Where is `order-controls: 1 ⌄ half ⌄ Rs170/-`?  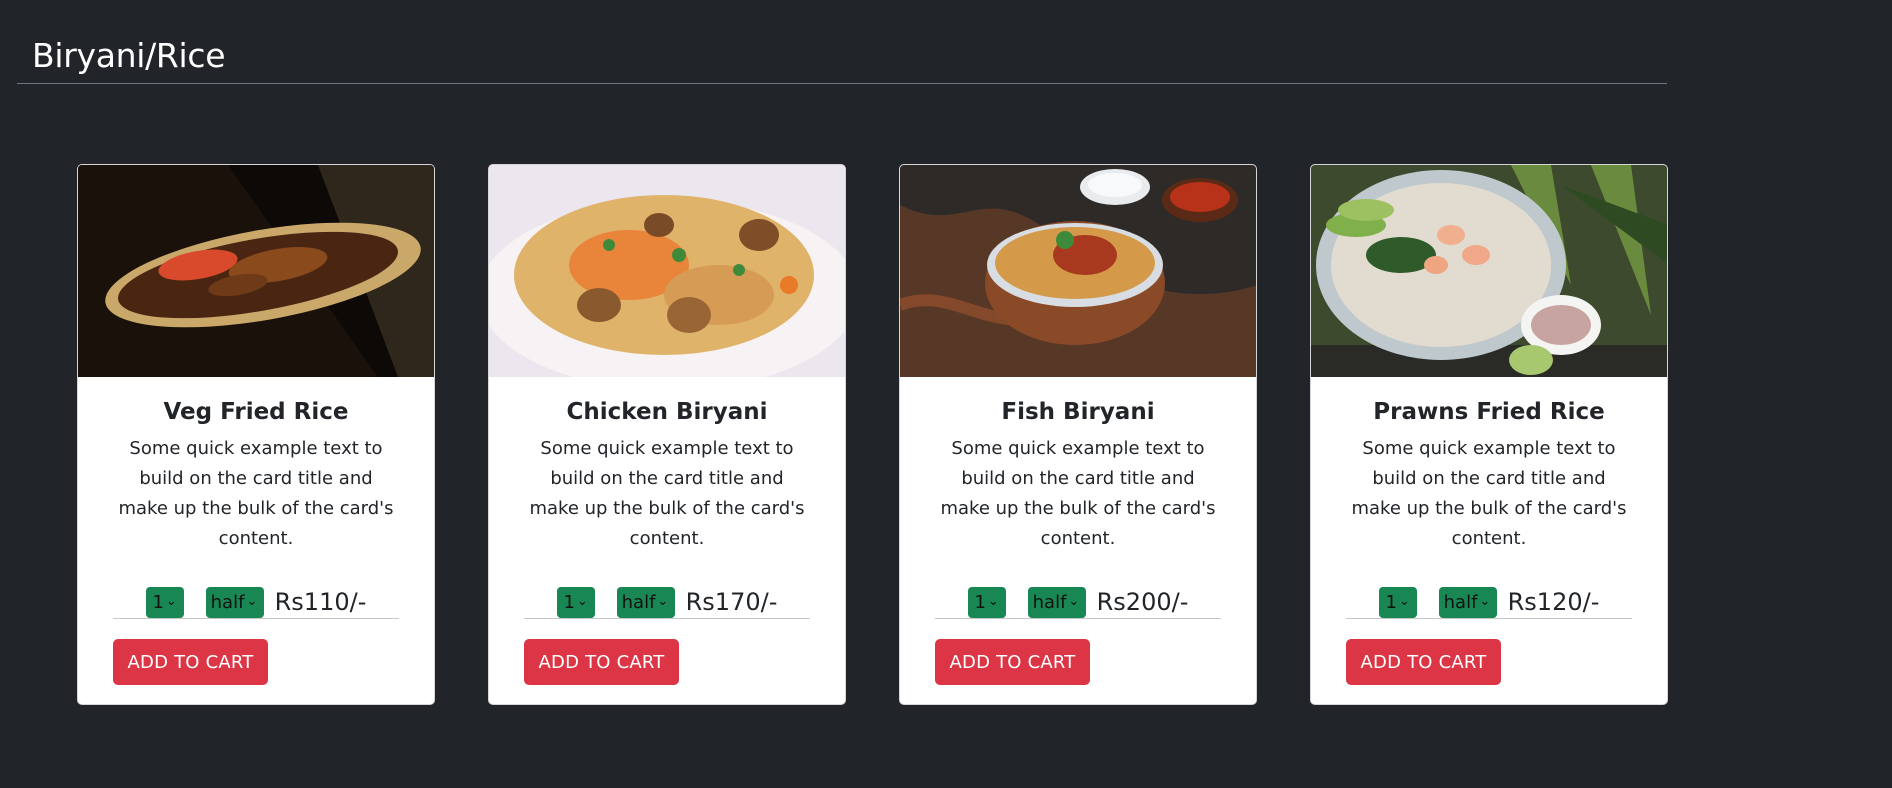
order-controls: 1 ⌄ half ⌄ Rs170/- is located at coordinates (667, 602).